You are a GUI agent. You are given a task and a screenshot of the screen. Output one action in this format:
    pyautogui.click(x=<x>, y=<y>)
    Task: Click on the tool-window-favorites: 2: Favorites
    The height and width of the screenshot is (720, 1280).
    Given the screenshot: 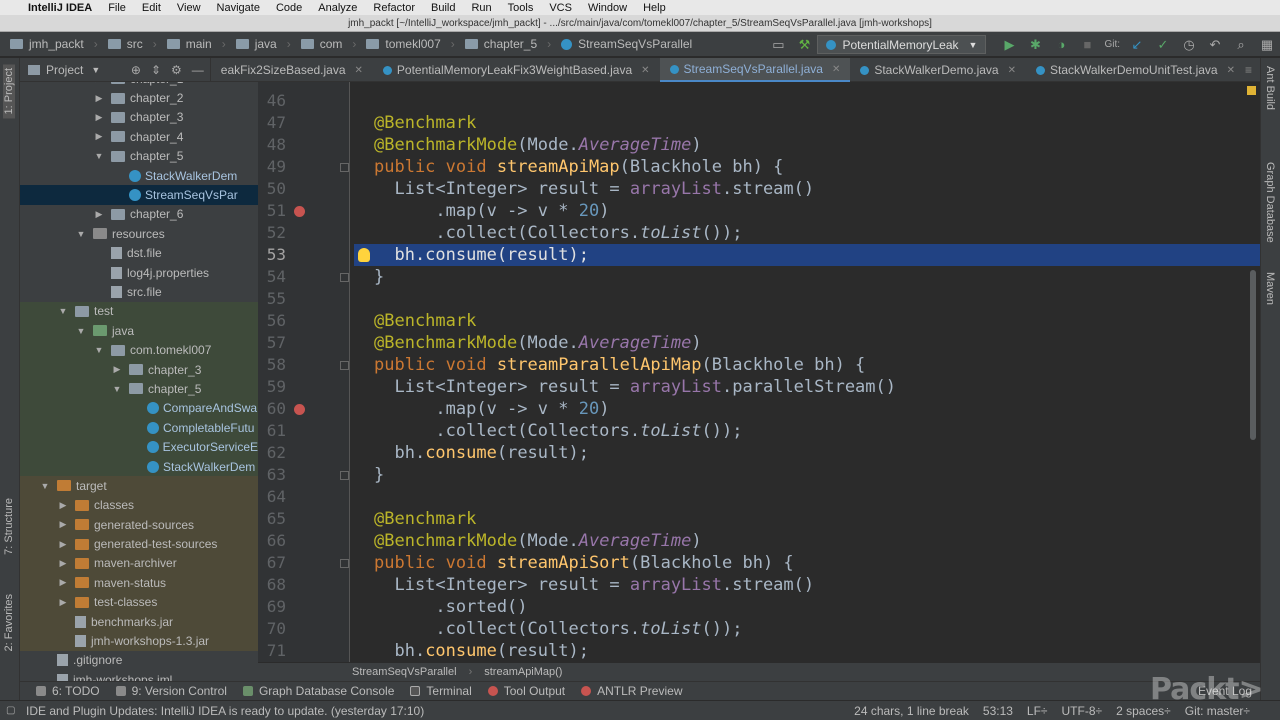 What is the action you would take?
    pyautogui.click(x=9, y=622)
    